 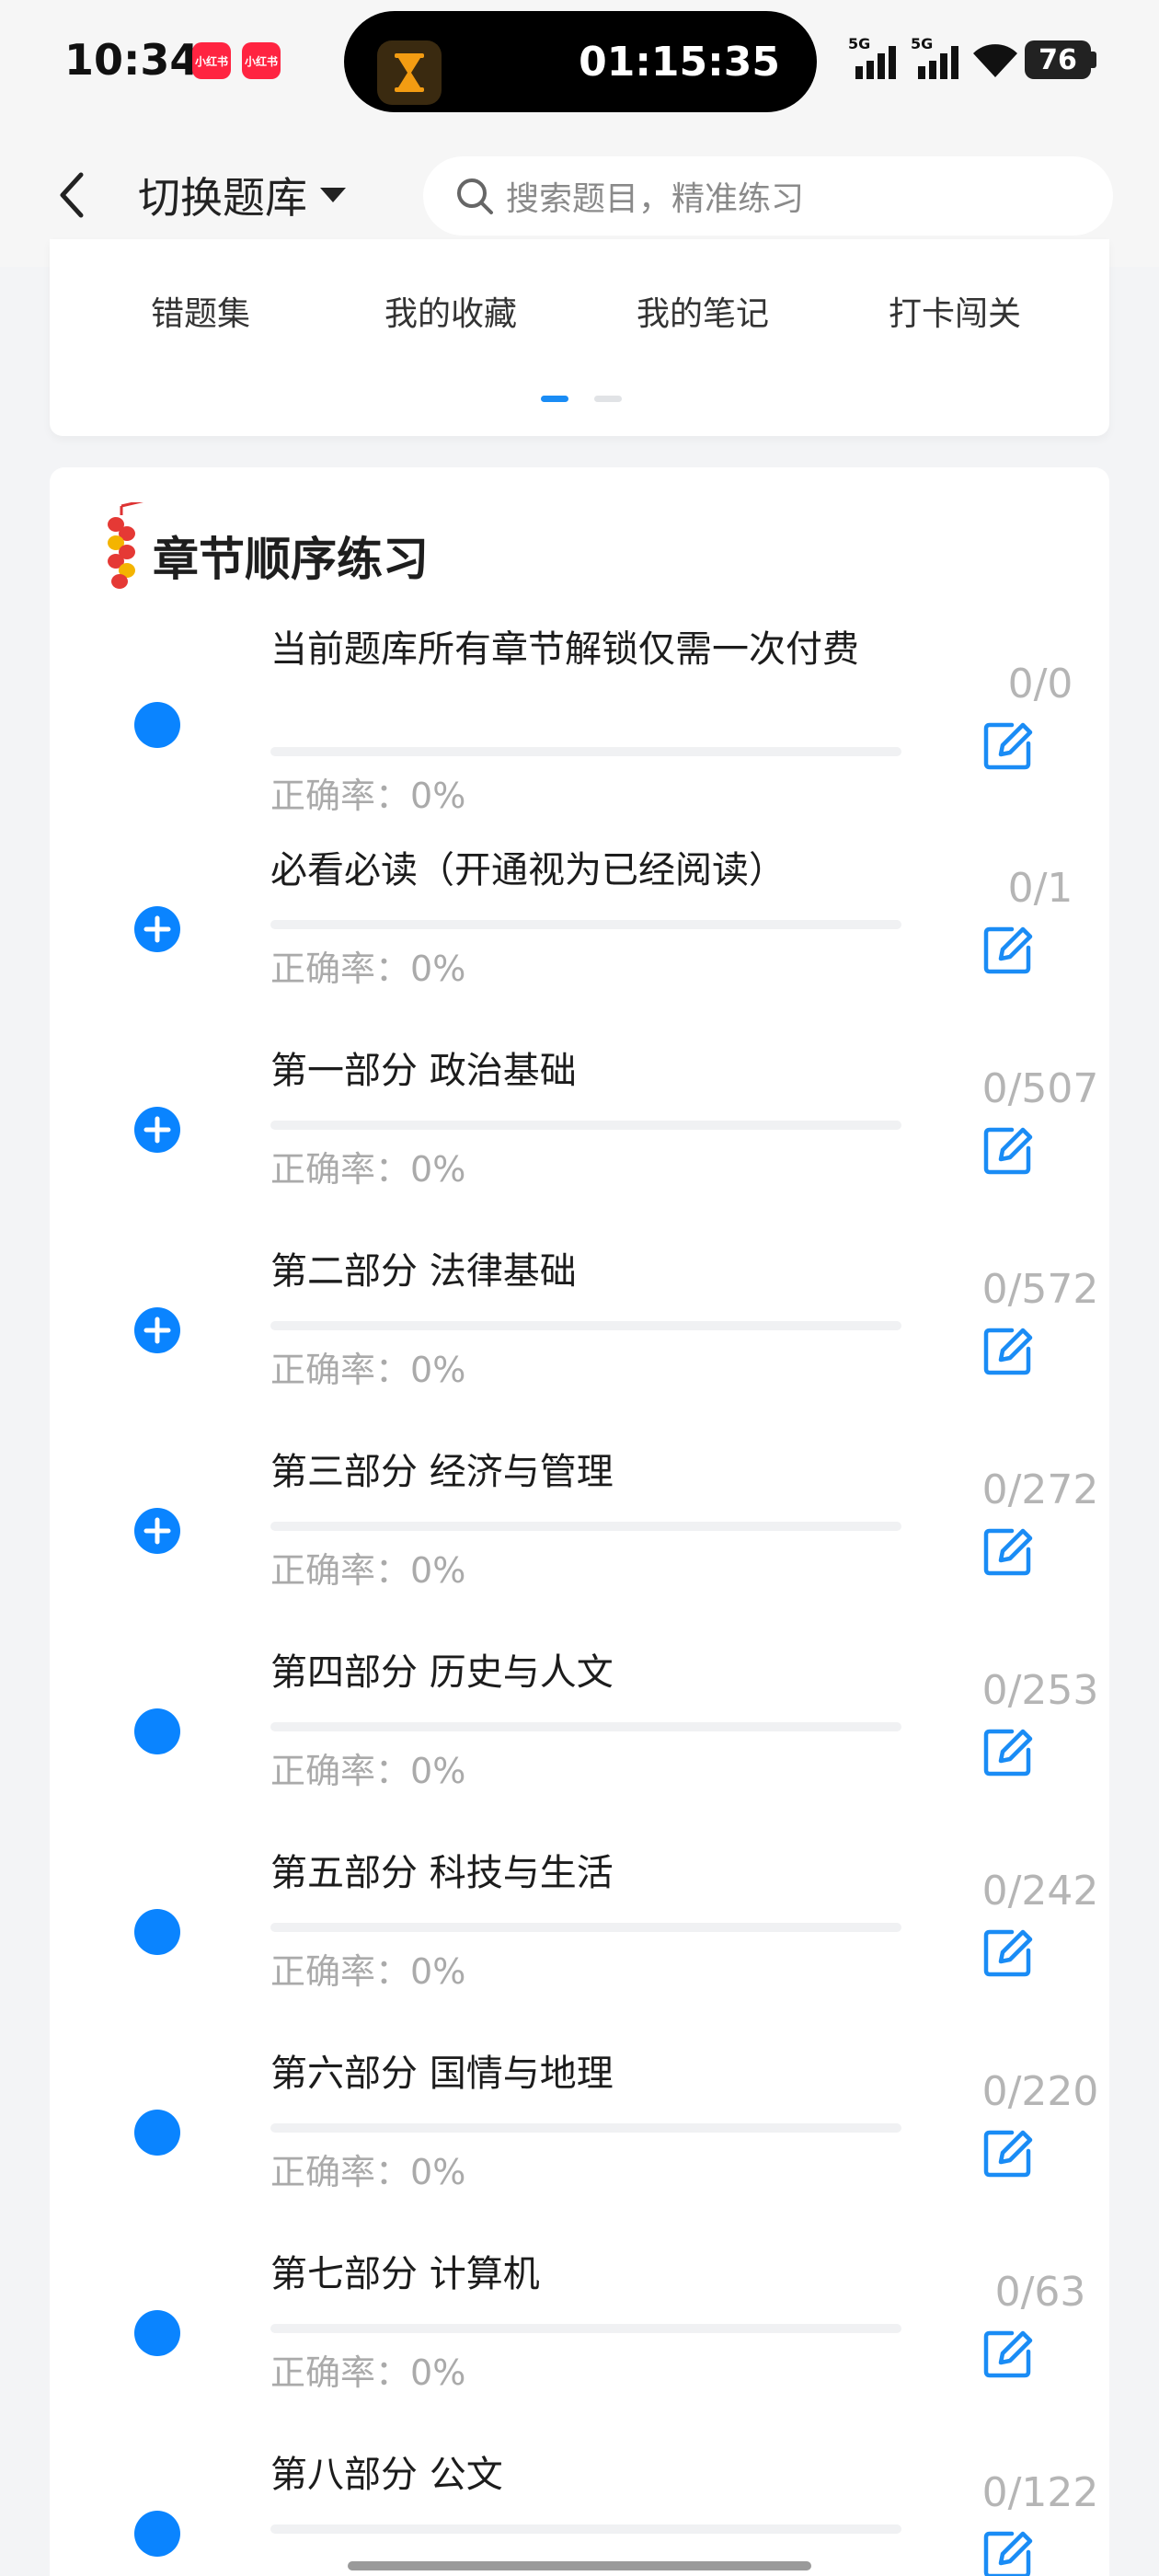 I want to click on home-indicator, so click(x=579, y=2565).